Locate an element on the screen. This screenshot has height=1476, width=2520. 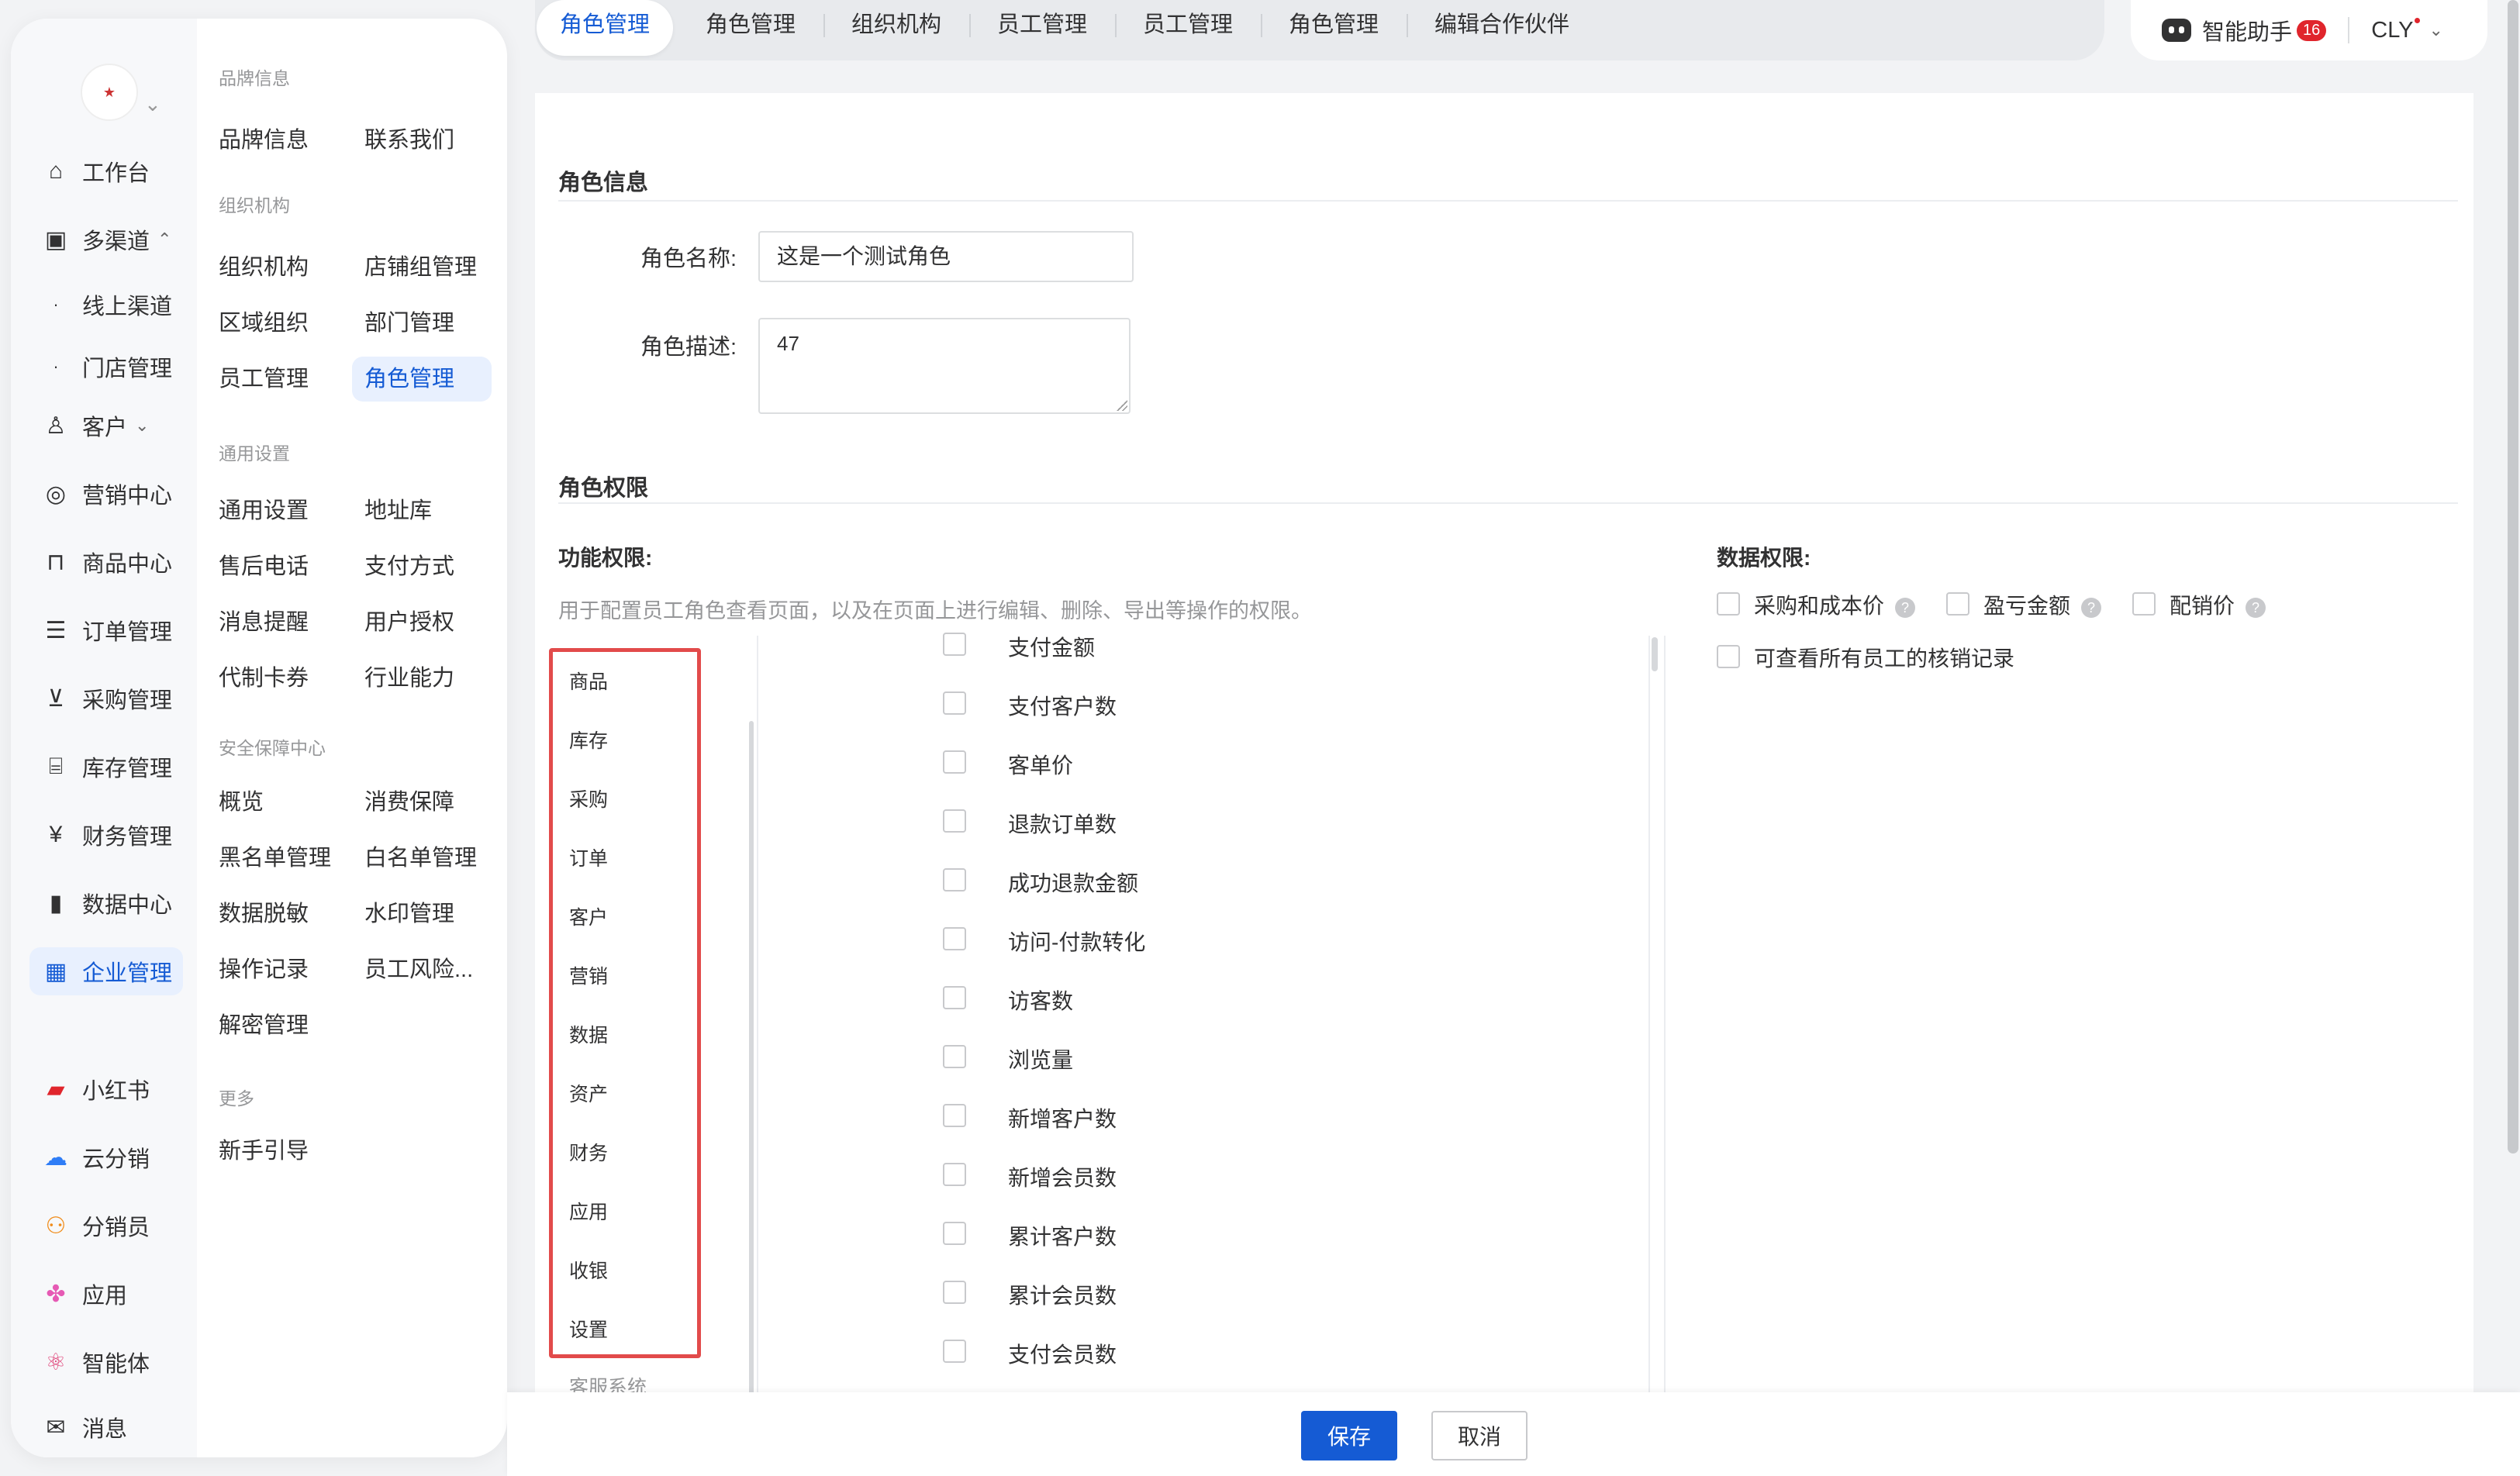
category-item: 应用 is located at coordinates (588, 1211).